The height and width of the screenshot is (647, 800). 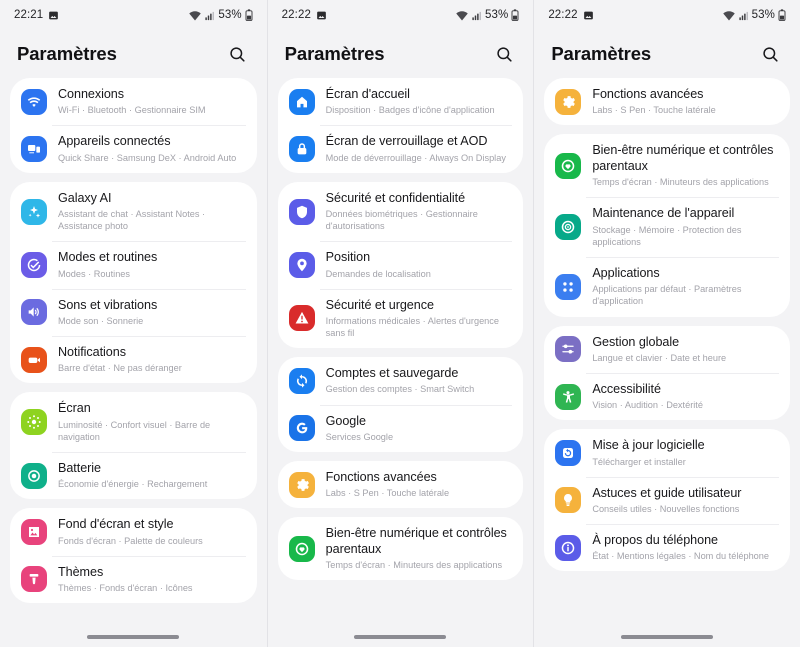 I want to click on devices-icon, so click(x=34, y=149).